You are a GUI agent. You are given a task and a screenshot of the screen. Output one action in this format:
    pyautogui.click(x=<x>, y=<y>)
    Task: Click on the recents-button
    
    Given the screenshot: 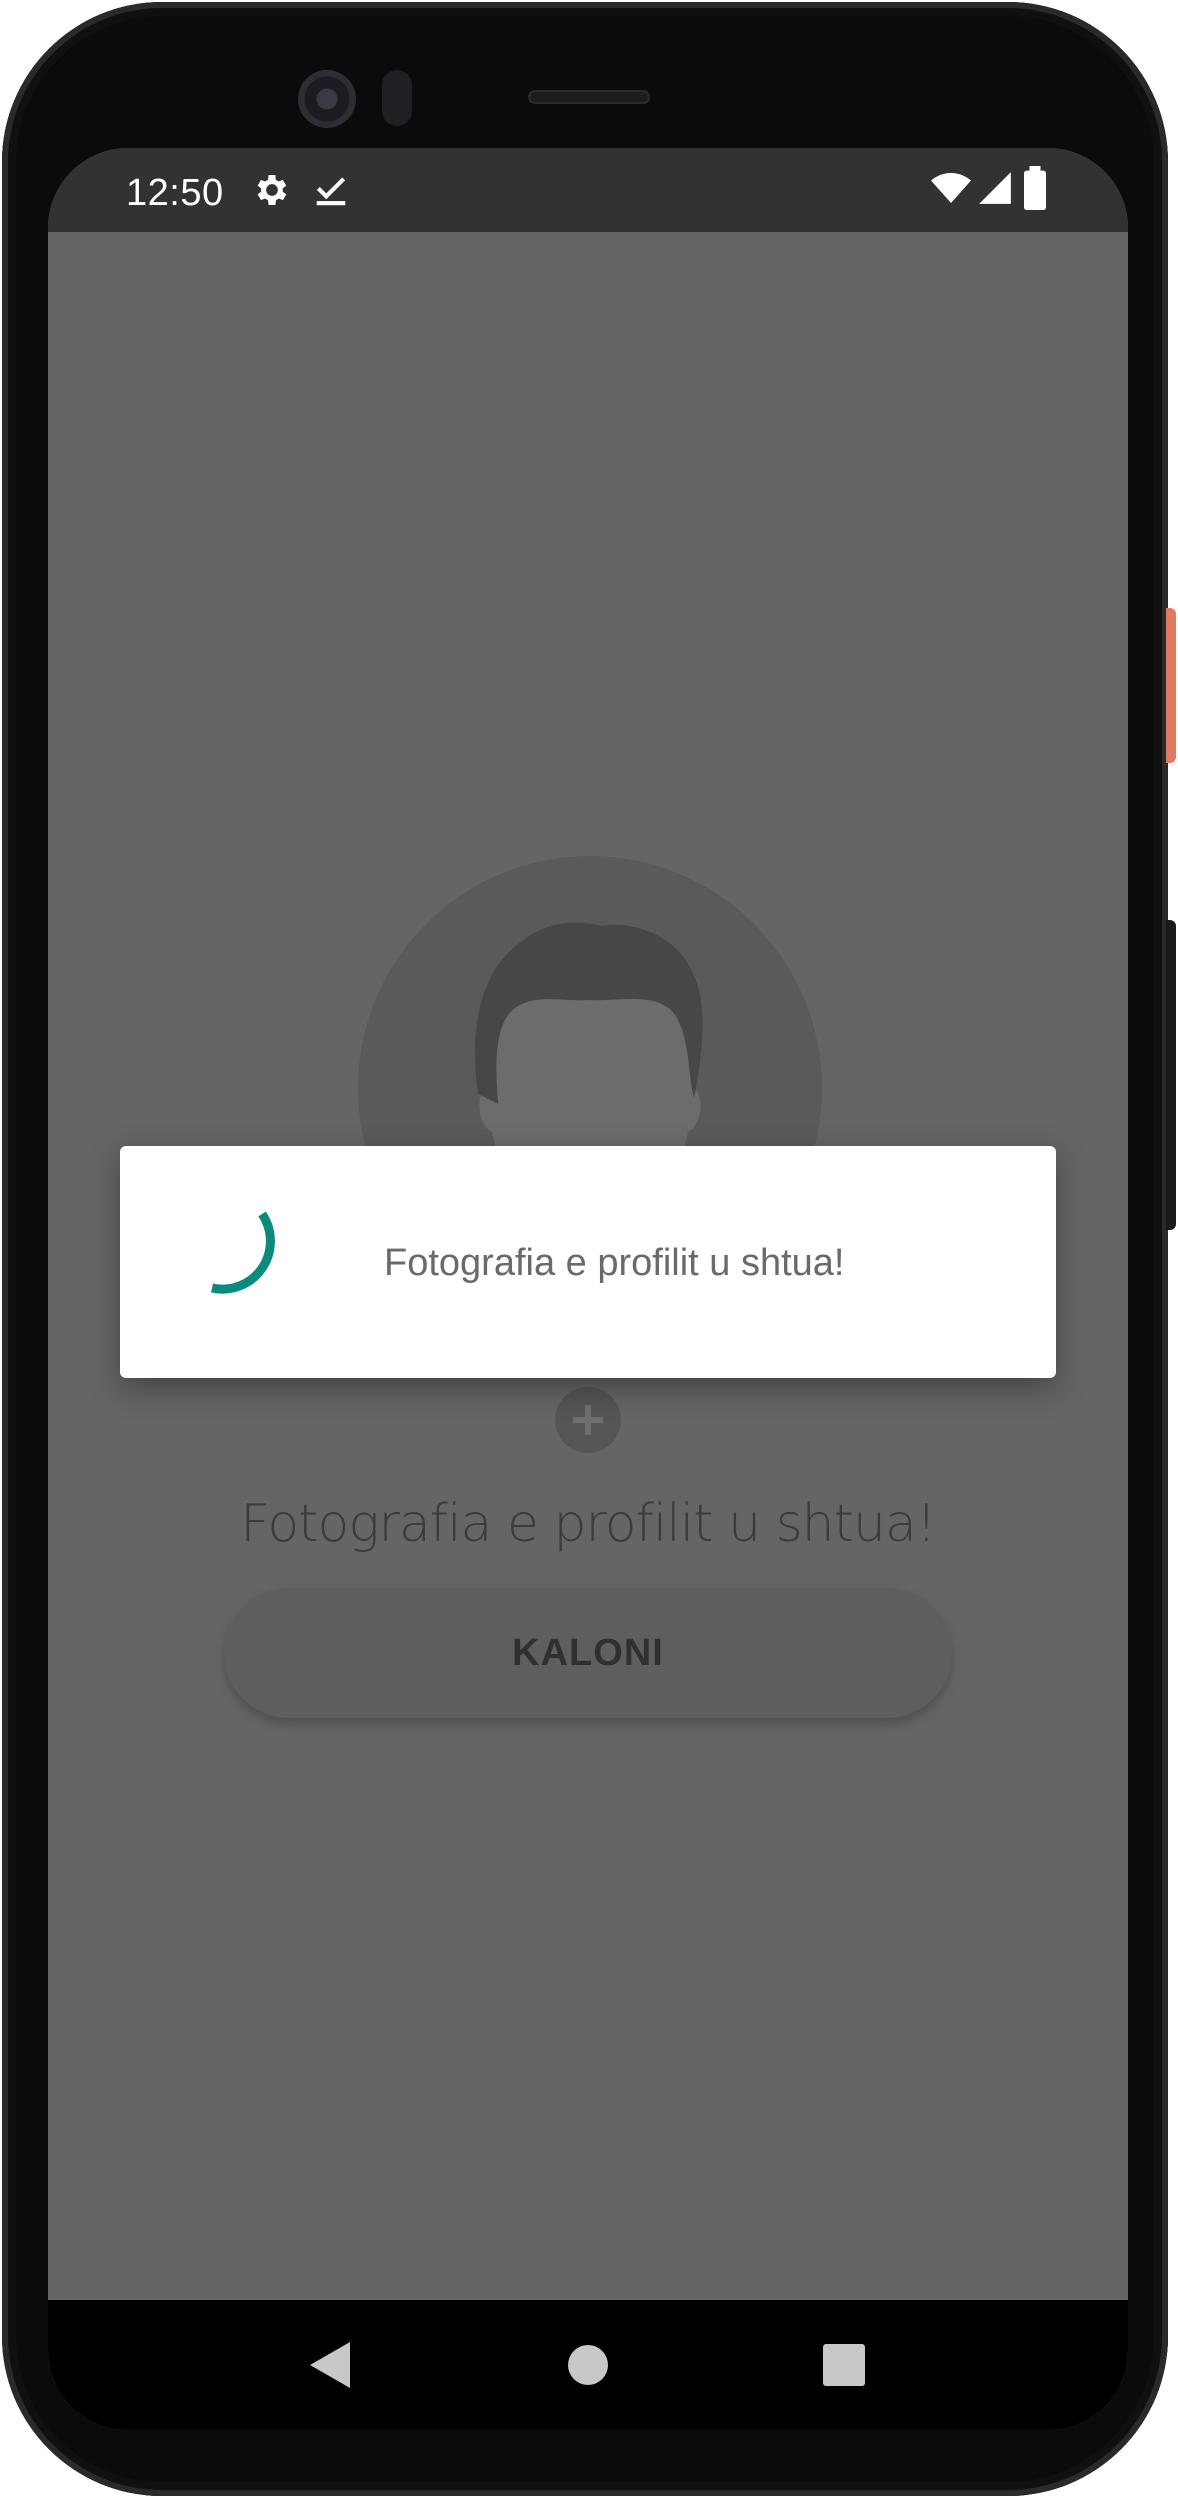 What is the action you would take?
    pyautogui.click(x=844, y=2365)
    